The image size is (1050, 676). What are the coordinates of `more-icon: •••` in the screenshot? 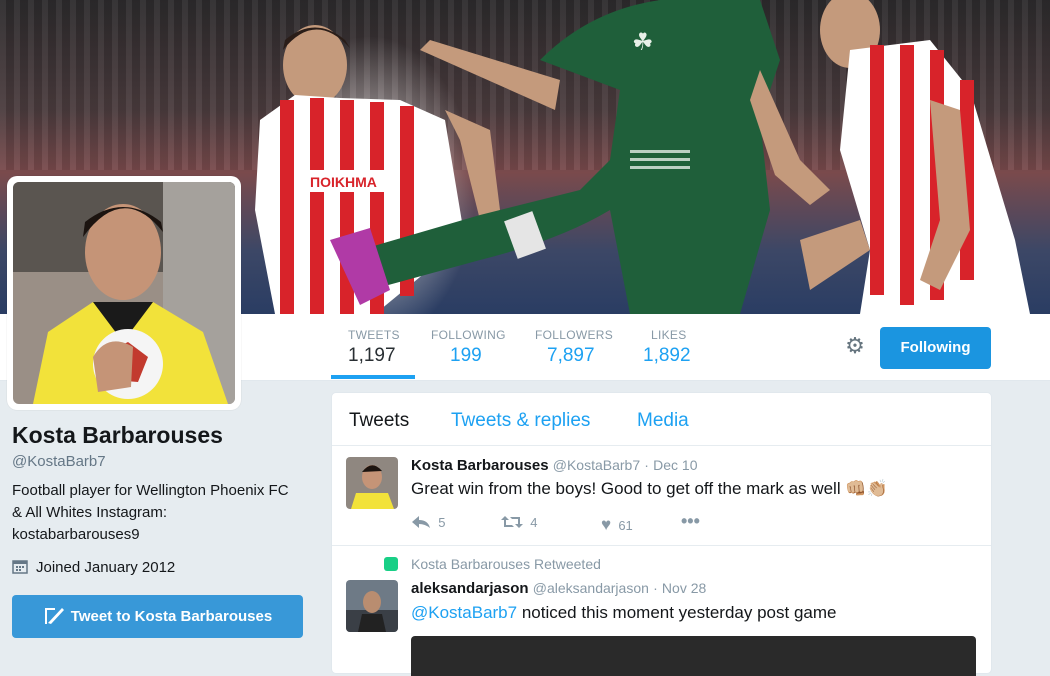 It's located at (690, 521).